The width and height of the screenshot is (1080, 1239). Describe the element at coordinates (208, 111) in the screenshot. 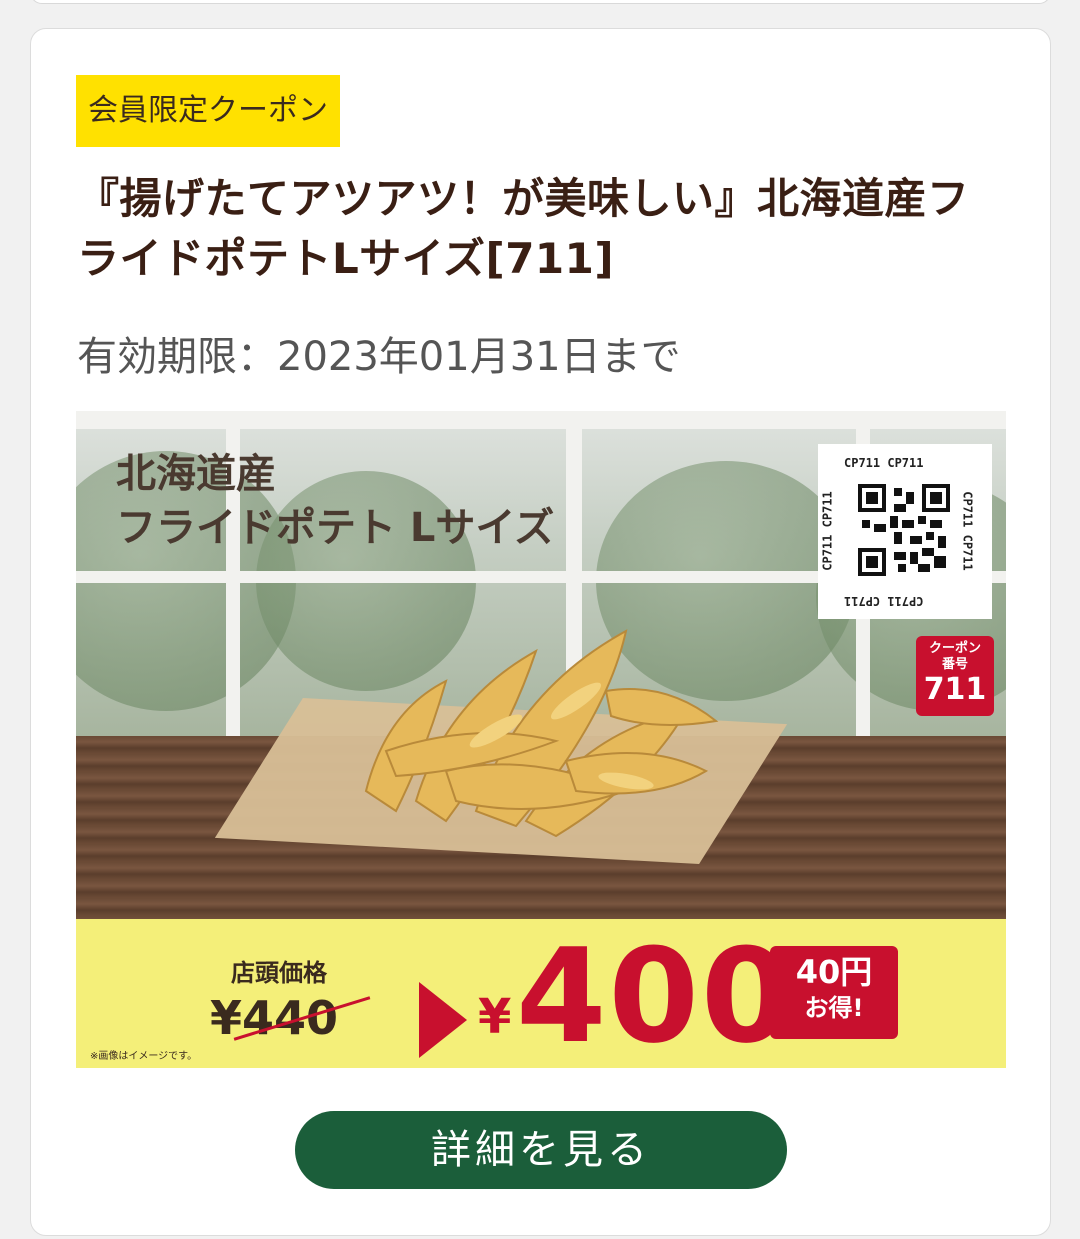

I see `member-only-badge: 会員限定クーポン` at that location.